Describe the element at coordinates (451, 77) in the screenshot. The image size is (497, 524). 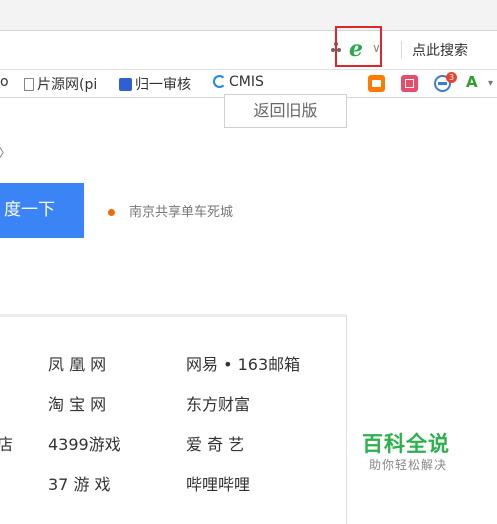
I see `notification-badge: 3` at that location.